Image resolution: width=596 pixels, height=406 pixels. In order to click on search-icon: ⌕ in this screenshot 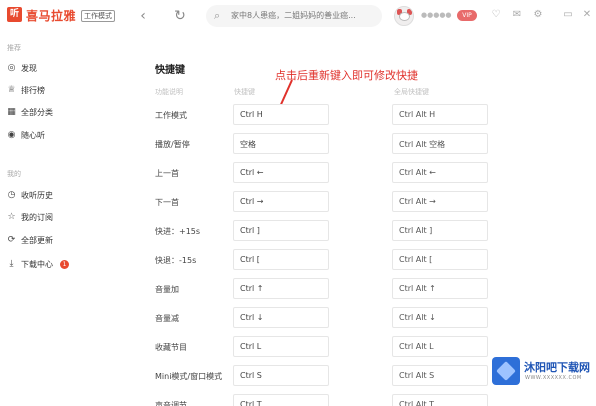, I will do `click(217, 15)`.